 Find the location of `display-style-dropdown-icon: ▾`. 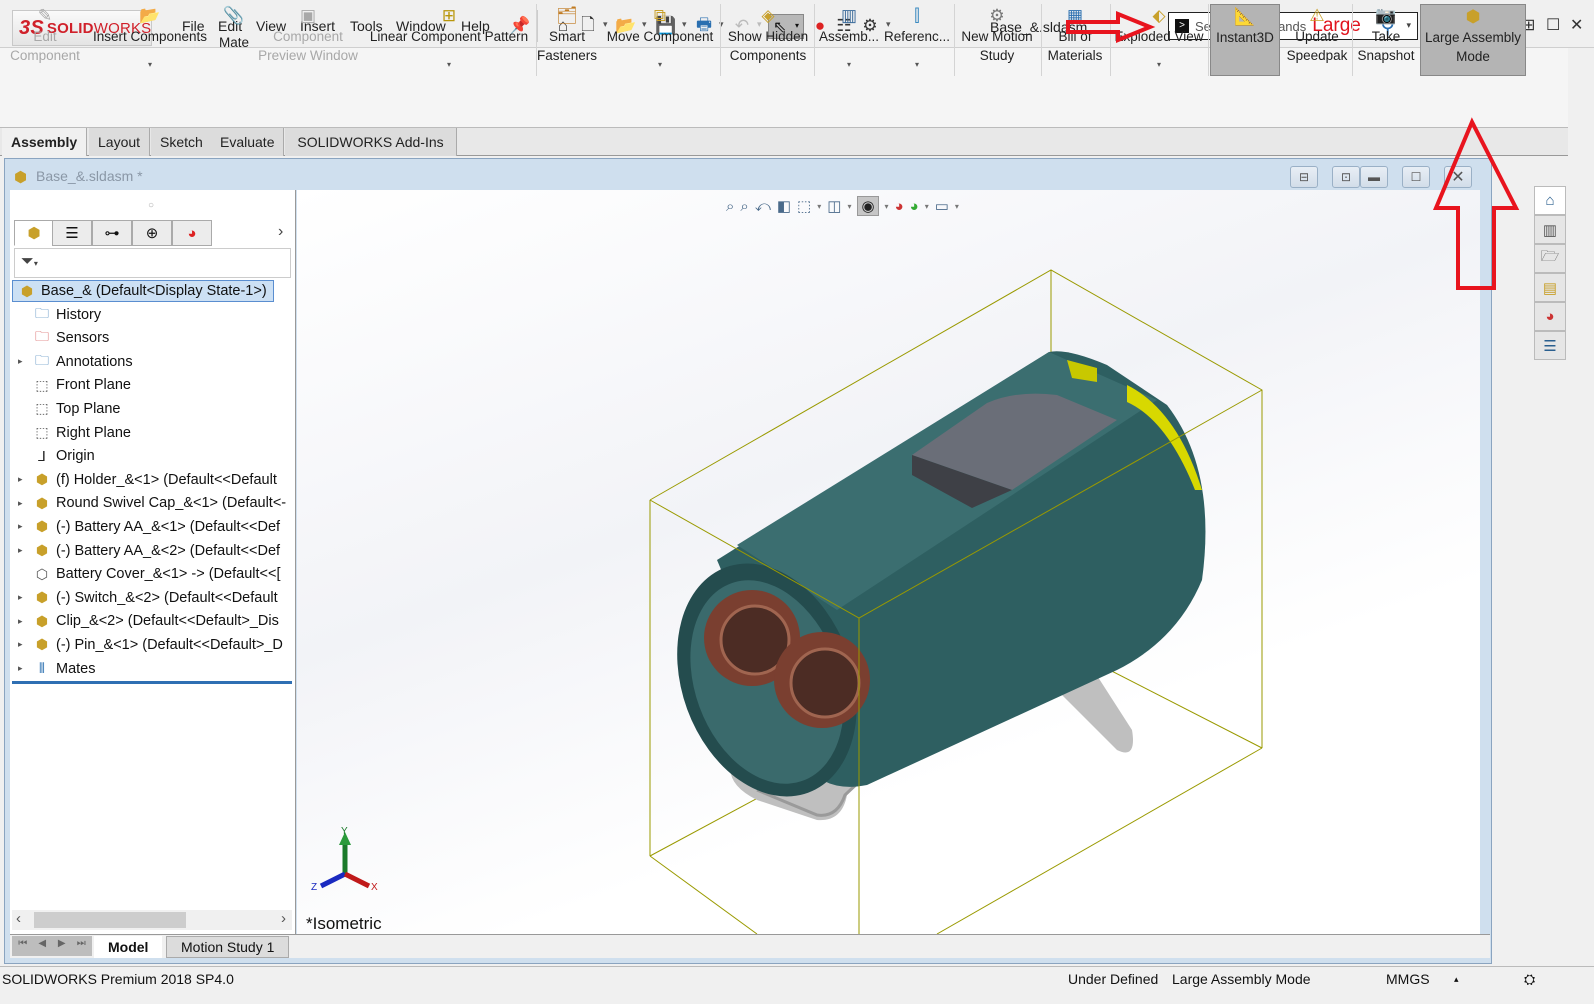

display-style-dropdown-icon: ▾ is located at coordinates (849, 206).